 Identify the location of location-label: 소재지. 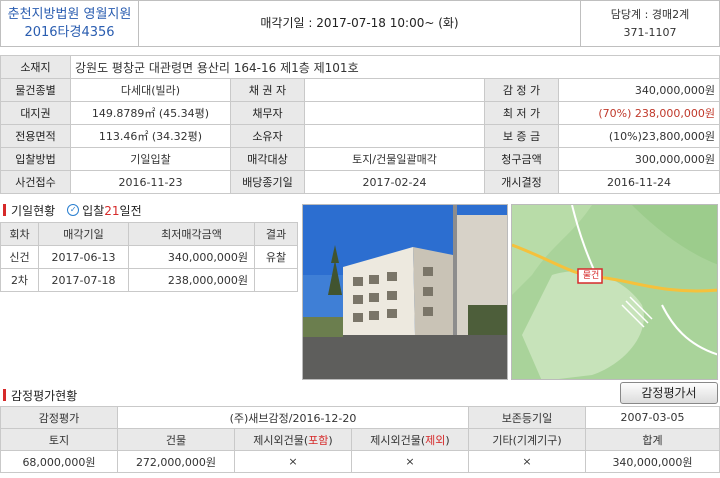
(35, 67).